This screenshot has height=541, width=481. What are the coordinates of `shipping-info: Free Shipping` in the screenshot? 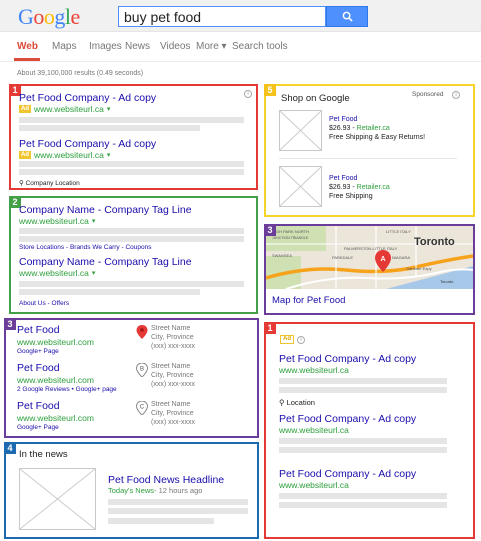 It's located at (351, 196).